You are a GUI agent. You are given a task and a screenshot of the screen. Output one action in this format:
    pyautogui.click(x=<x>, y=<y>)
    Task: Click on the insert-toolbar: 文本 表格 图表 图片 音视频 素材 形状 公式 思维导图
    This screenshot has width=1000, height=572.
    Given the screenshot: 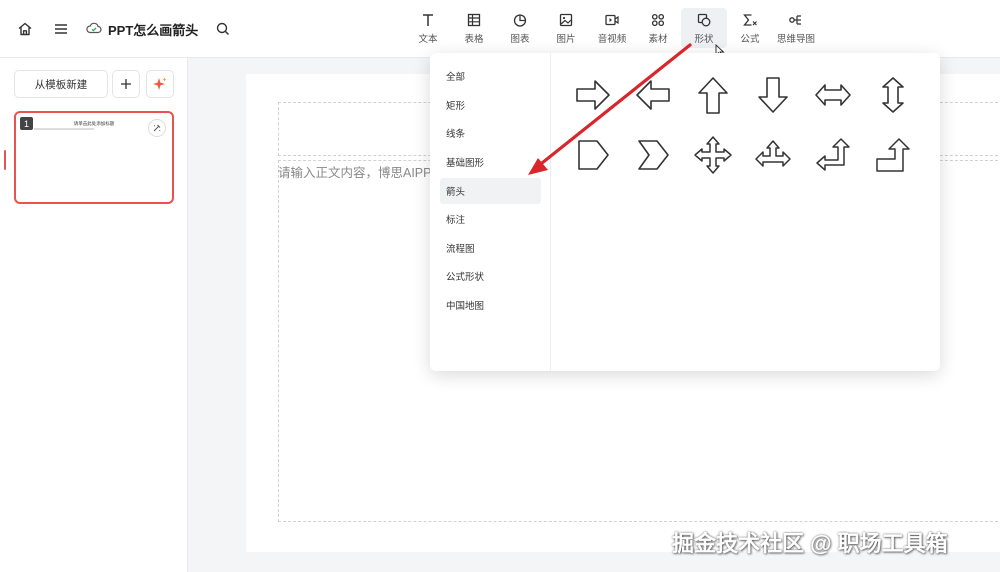 What is the action you would take?
    pyautogui.click(x=612, y=28)
    